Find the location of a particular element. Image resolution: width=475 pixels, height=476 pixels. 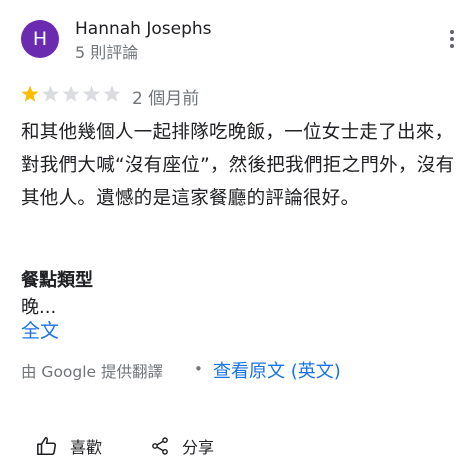

read-more-link: 全文 is located at coordinates (40, 329).